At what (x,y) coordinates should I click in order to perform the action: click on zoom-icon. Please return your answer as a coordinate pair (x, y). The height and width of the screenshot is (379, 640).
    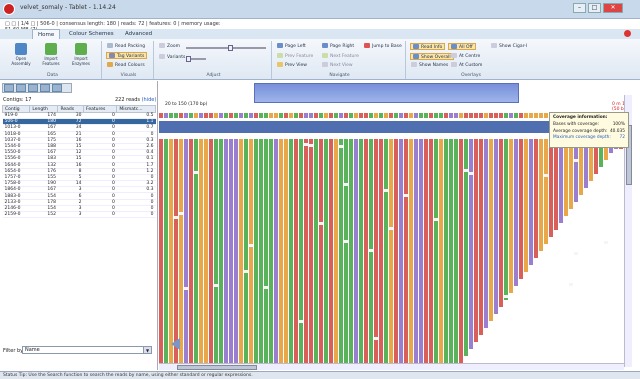
    Looking at the image, I should click on (162, 45).